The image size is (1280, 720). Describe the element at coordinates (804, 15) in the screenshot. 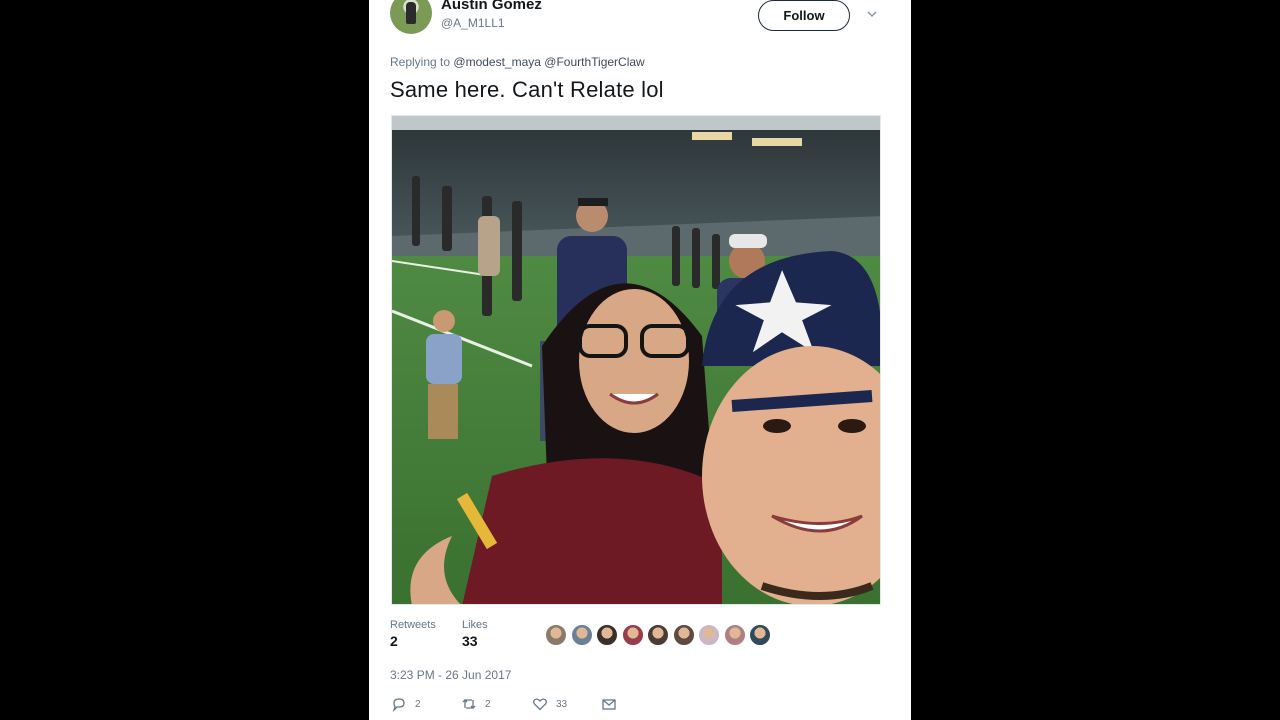

I see `follow-button: Follow` at that location.